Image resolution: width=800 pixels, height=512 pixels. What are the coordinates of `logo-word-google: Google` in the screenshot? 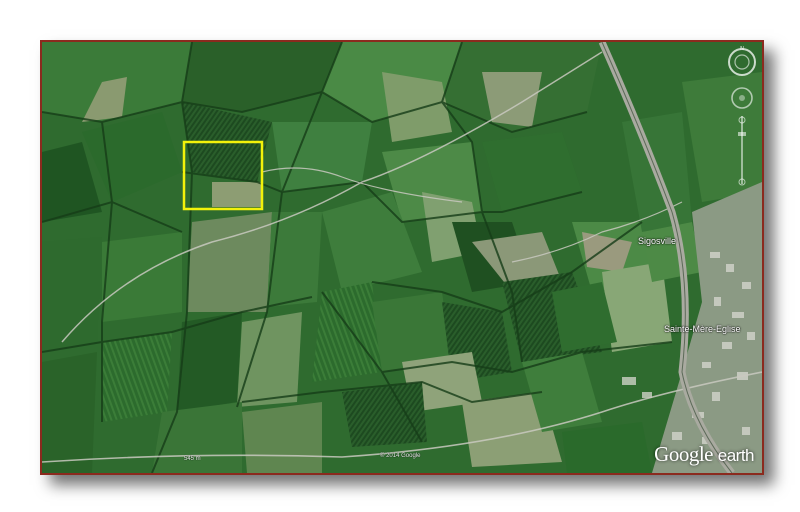 It's located at (683, 454).